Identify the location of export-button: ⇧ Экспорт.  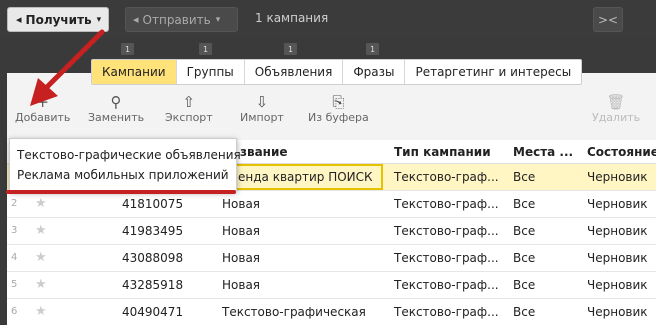
(189, 108).